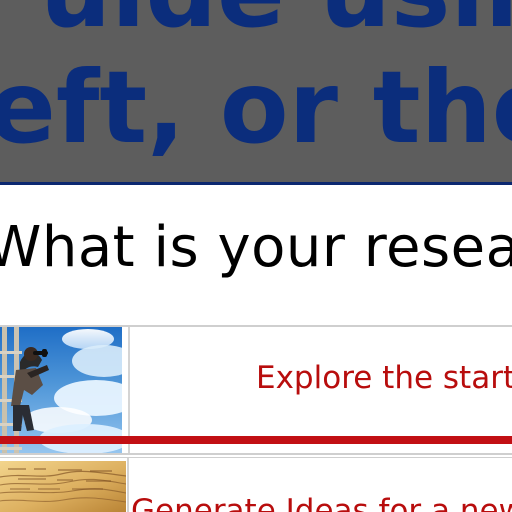 Image resolution: width=512 pixels, height=512 pixels. What do you see at coordinates (256, 183) in the screenshot?
I see `banner-bottom-border` at bounding box center [256, 183].